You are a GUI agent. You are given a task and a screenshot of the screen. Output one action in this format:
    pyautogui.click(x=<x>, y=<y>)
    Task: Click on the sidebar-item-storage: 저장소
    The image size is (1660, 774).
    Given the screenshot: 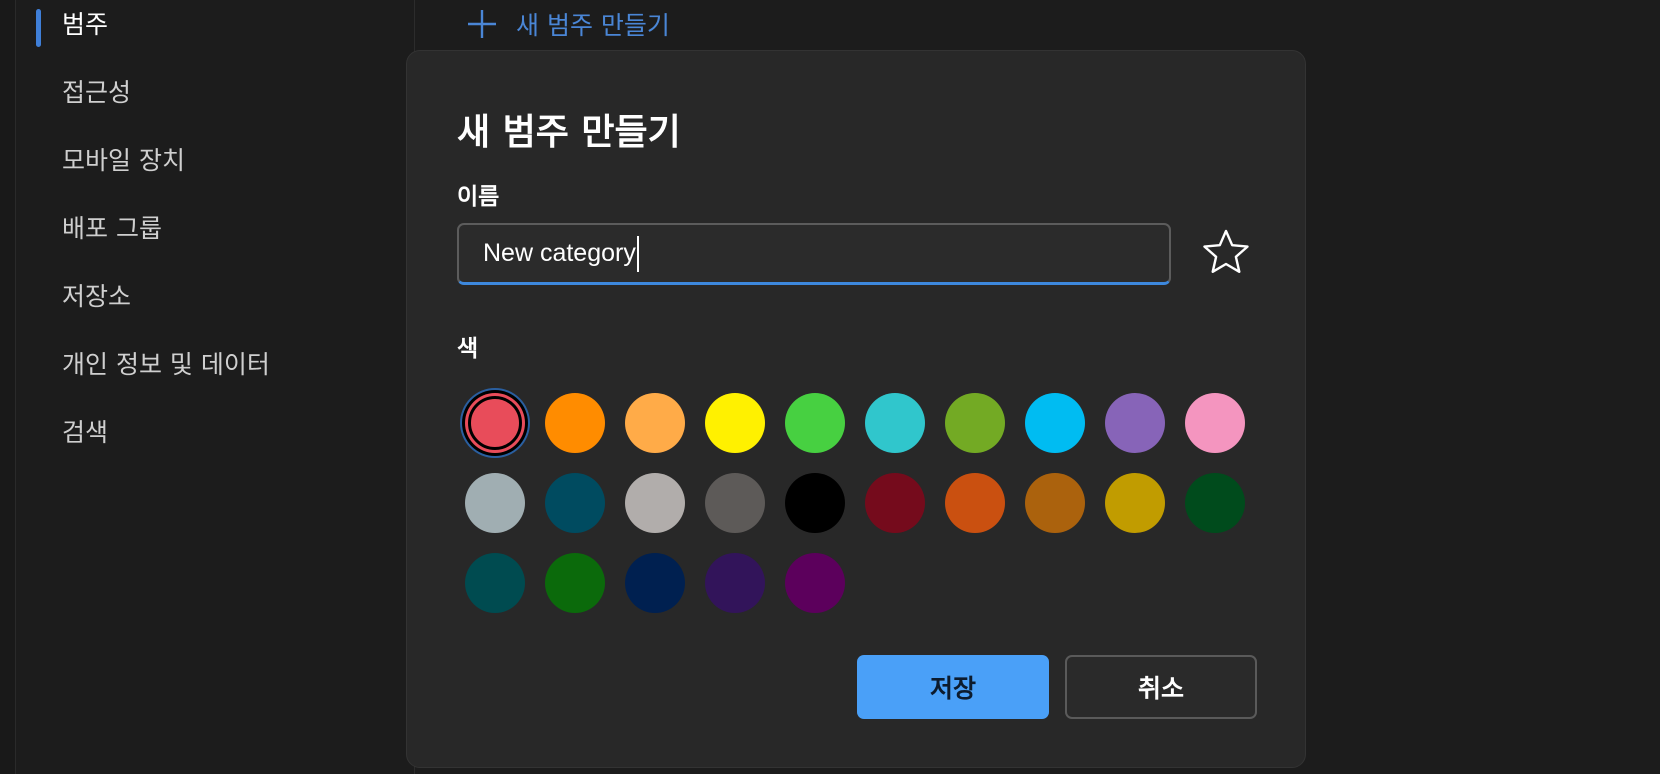 What is the action you would take?
    pyautogui.click(x=96, y=297)
    